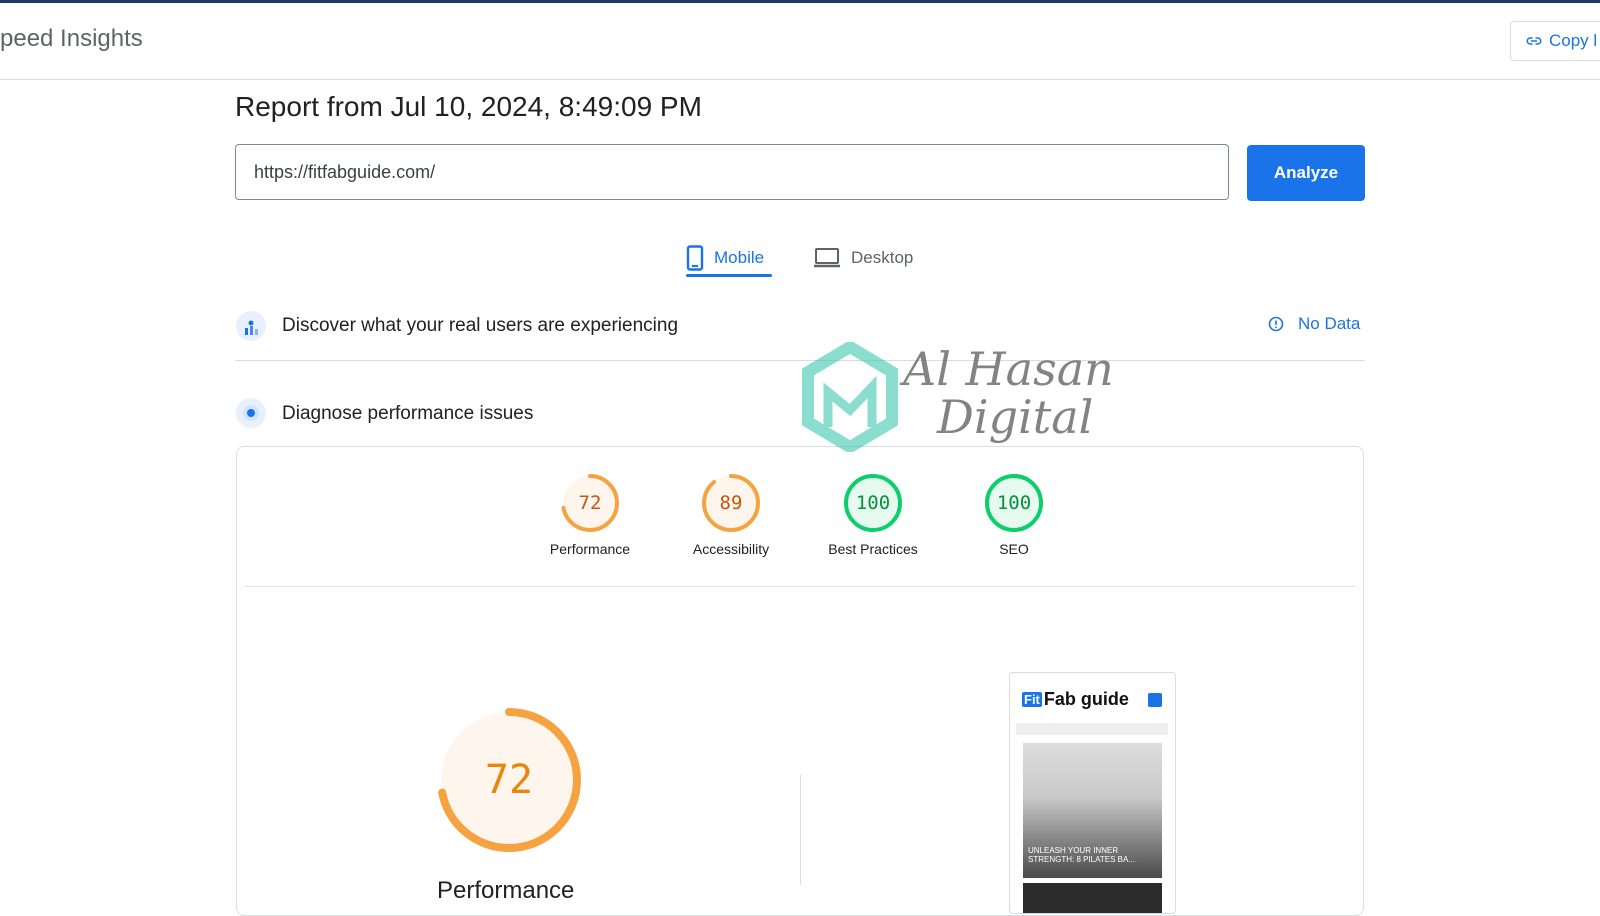 Image resolution: width=1600 pixels, height=916 pixels. I want to click on score-label: SEO, so click(1014, 549).